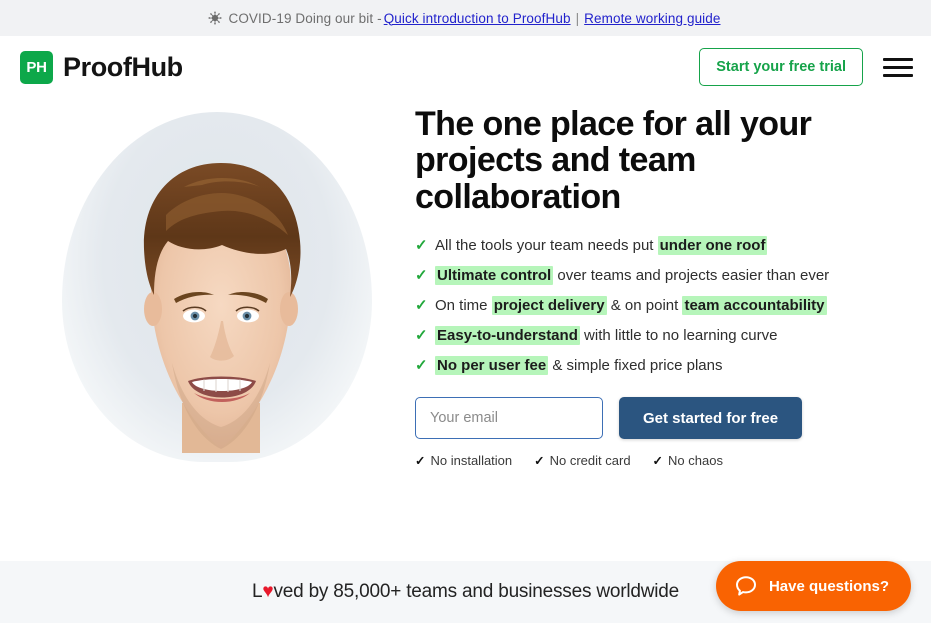 The width and height of the screenshot is (931, 623). I want to click on plain-phrase: with little to no learning curve, so click(678, 336).